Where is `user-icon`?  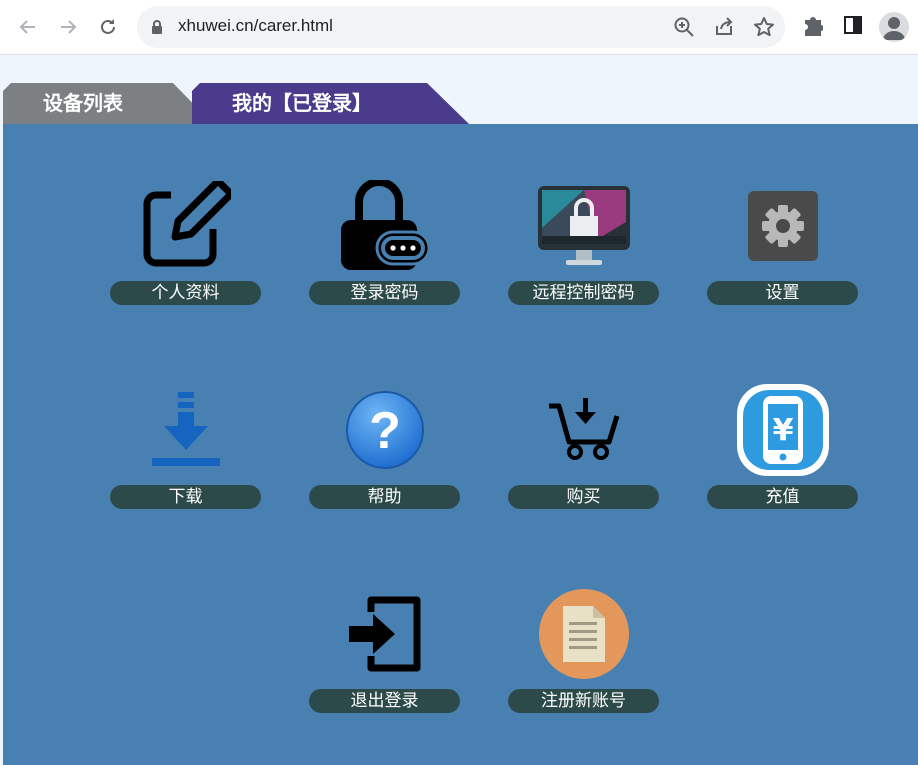 user-icon is located at coordinates (894, 28).